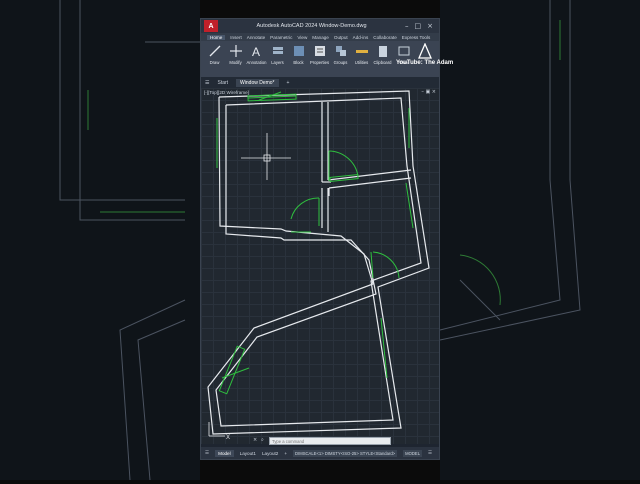 This screenshot has height=484, width=640. What do you see at coordinates (214, 62) in the screenshot?
I see `draw-label: Draw` at bounding box center [214, 62].